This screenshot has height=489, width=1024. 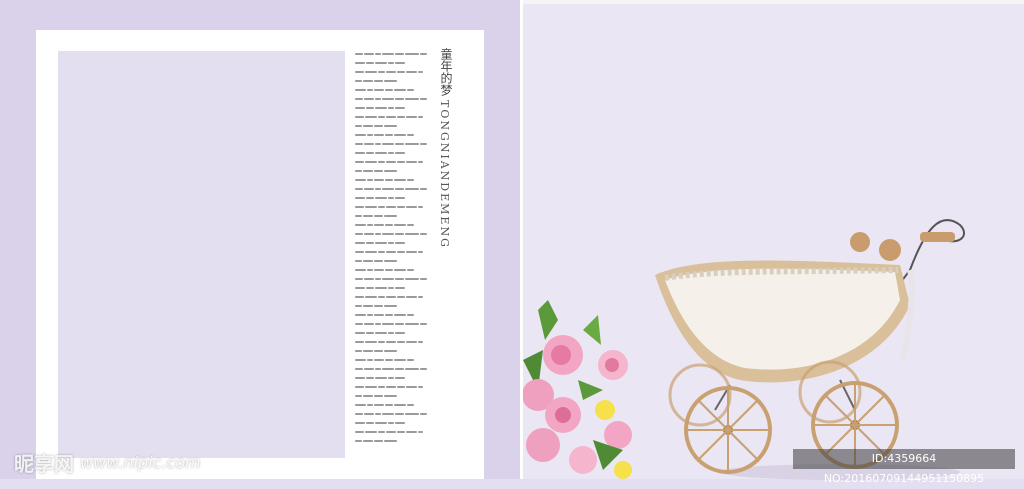 I want to click on top-edge, so click(x=773, y=2).